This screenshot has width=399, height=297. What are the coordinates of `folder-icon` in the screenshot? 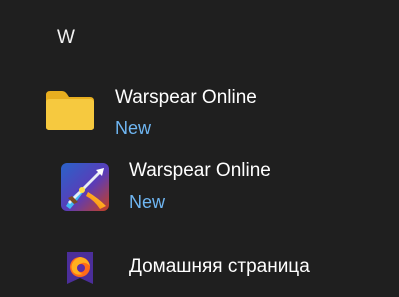 It's located at (70, 110).